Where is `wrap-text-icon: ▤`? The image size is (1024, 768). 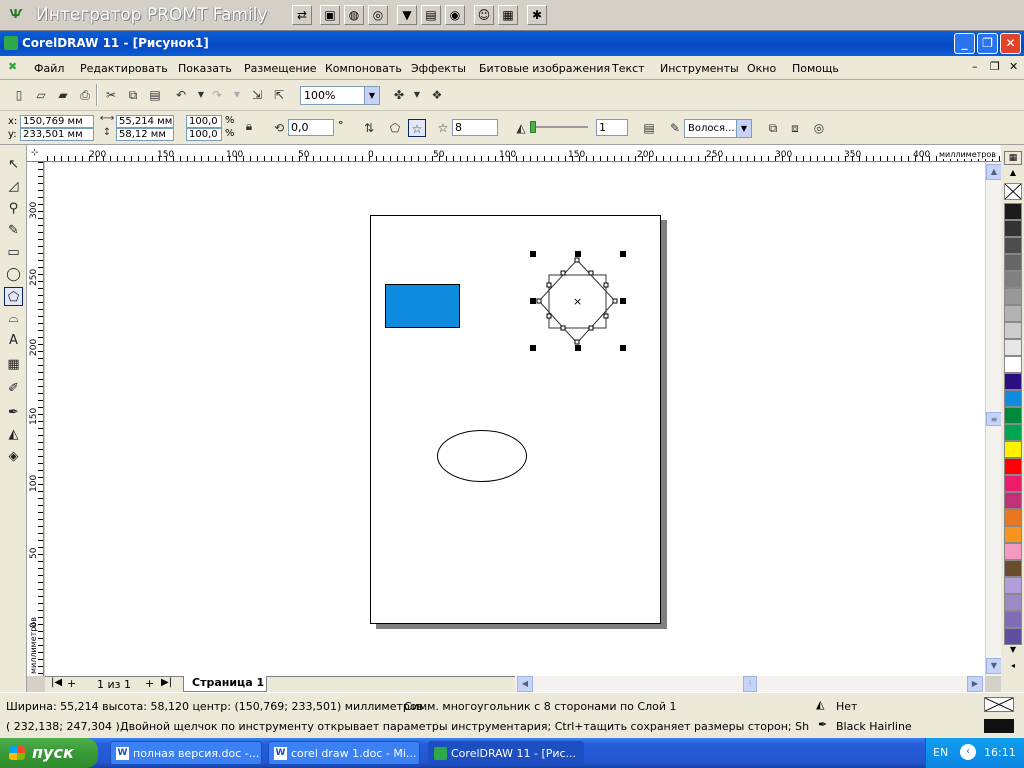
wrap-text-icon: ▤ is located at coordinates (649, 128).